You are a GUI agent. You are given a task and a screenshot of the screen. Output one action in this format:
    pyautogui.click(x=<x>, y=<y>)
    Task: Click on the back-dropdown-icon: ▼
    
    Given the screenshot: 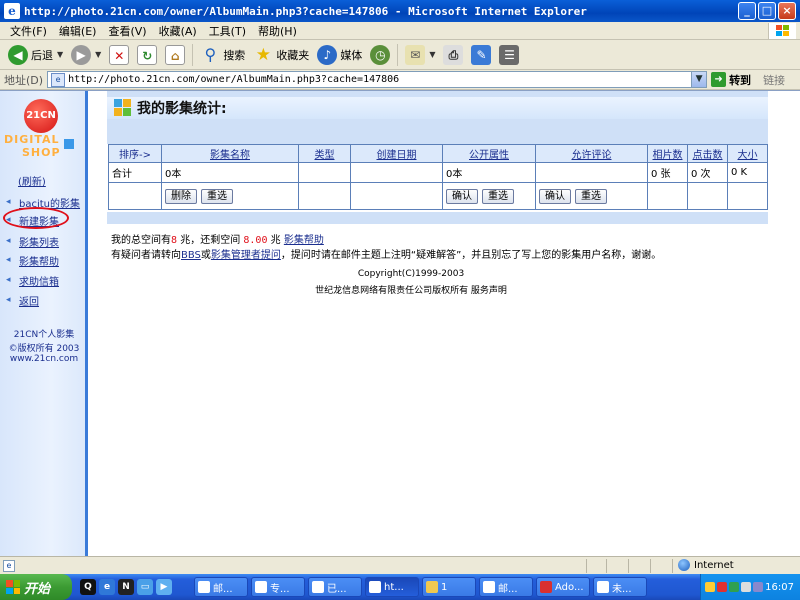 What is the action you would take?
    pyautogui.click(x=60, y=54)
    